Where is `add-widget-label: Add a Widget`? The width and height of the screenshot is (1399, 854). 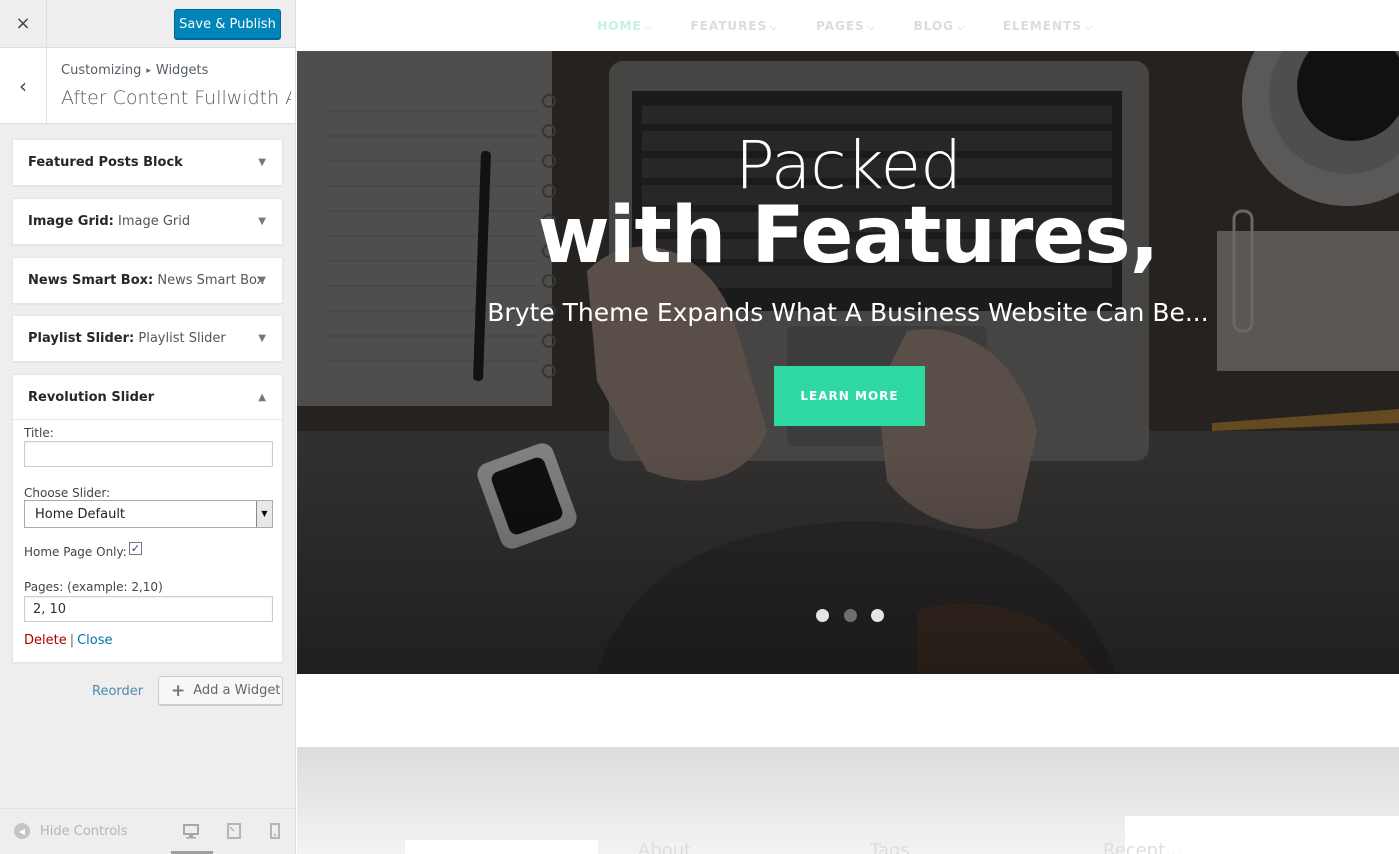 add-widget-label: Add a Widget is located at coordinates (237, 690).